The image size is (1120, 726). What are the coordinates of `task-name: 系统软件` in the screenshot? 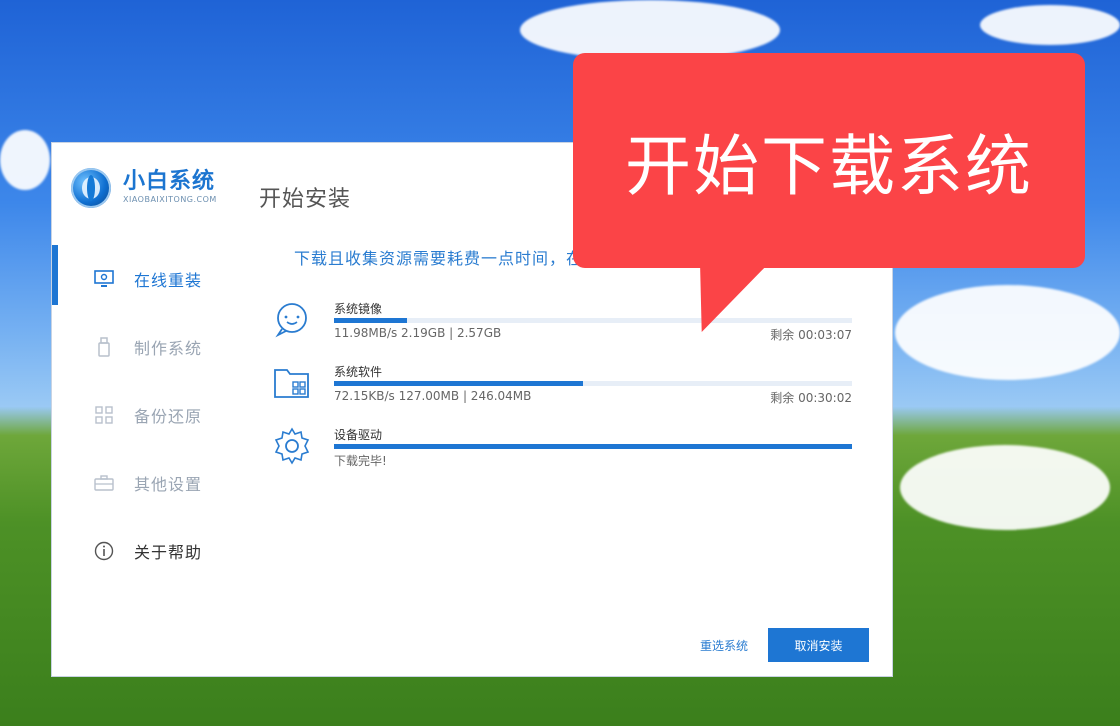 It's located at (358, 372).